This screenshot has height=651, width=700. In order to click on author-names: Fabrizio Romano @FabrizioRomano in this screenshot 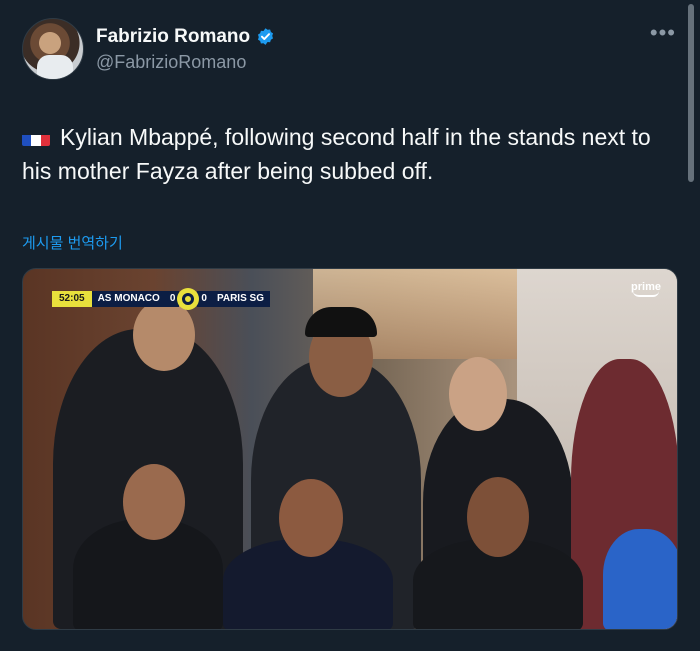, I will do `click(185, 49)`.